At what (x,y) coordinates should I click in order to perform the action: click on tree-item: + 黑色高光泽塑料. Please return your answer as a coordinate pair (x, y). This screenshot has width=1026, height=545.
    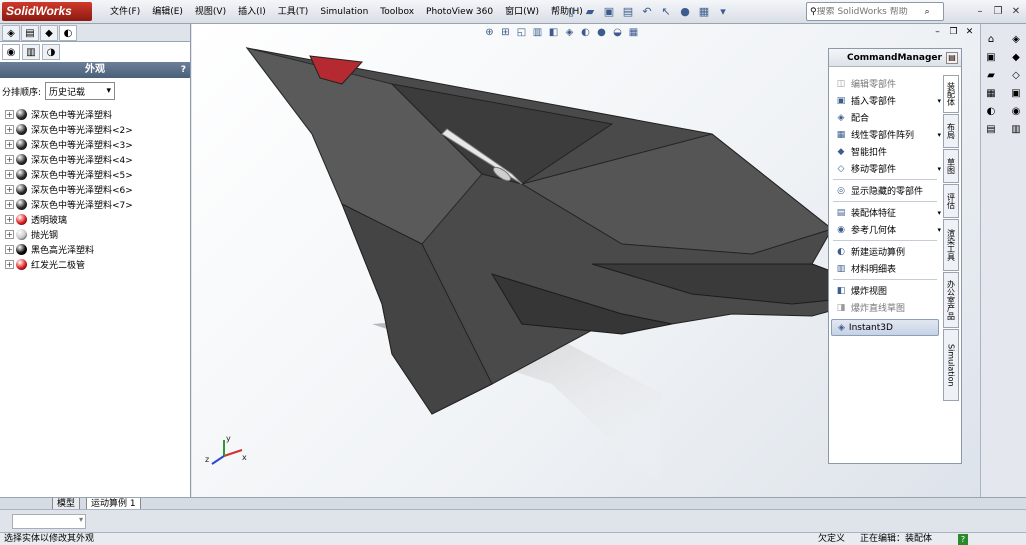
    Looking at the image, I should click on (95, 249).